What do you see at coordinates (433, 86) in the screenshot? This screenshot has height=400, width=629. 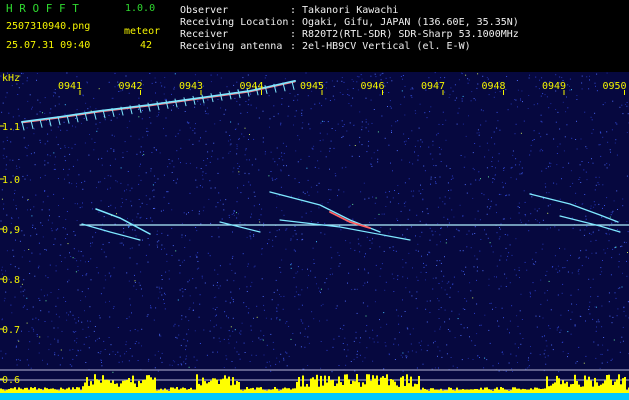 I see `x-tick-label: 0947` at bounding box center [433, 86].